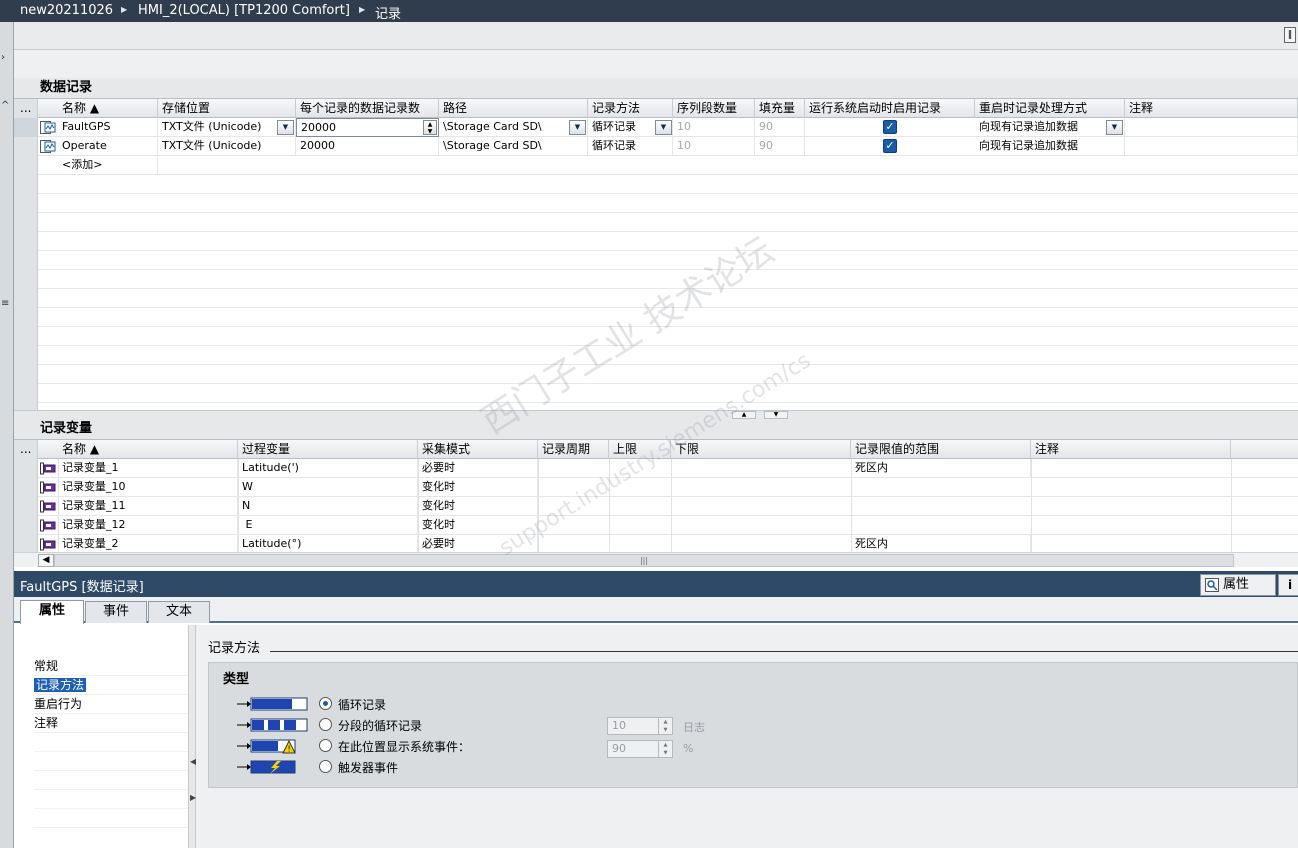  Describe the element at coordinates (108, 127) in the screenshot. I see `cell-name: FaultGPS` at that location.